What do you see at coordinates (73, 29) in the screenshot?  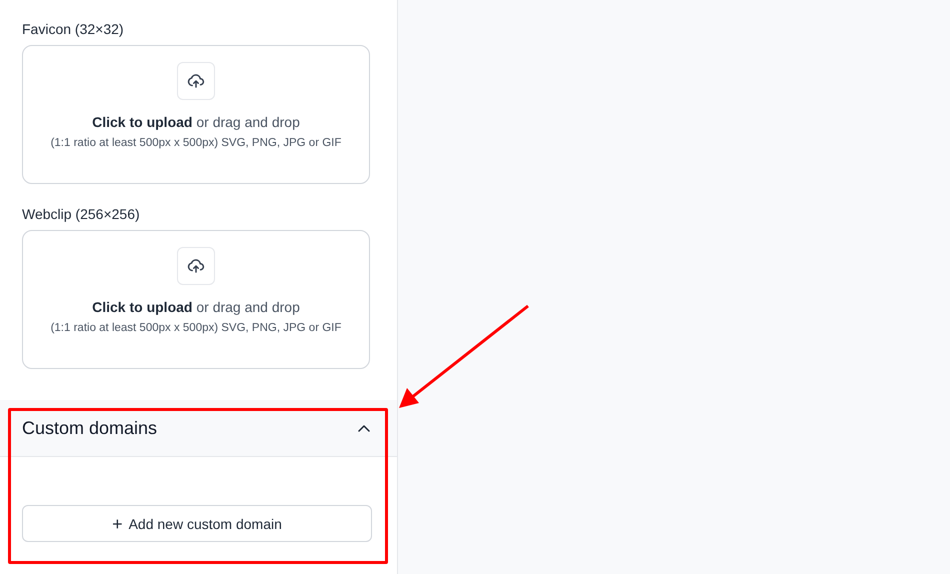 I see `field-label: Favicon (32×32)` at bounding box center [73, 29].